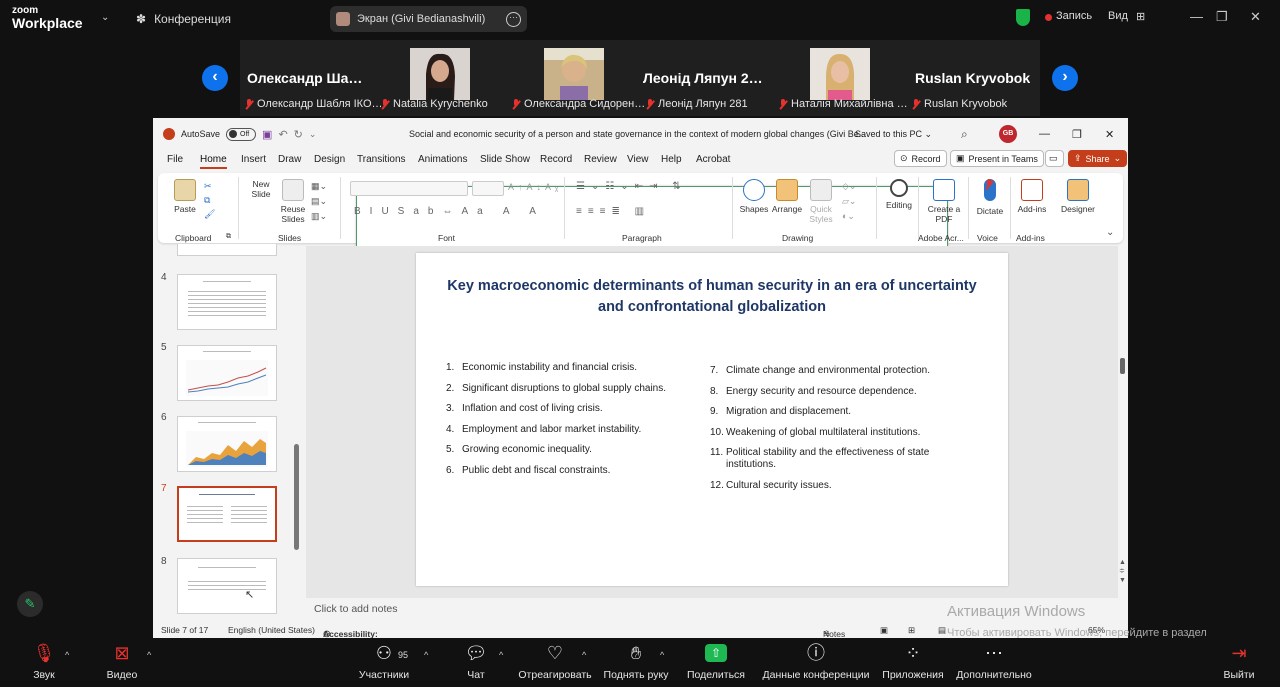 This screenshot has width=1280, height=687. I want to click on present-in-teams-button: ▣ Present in Teams, so click(997, 158).